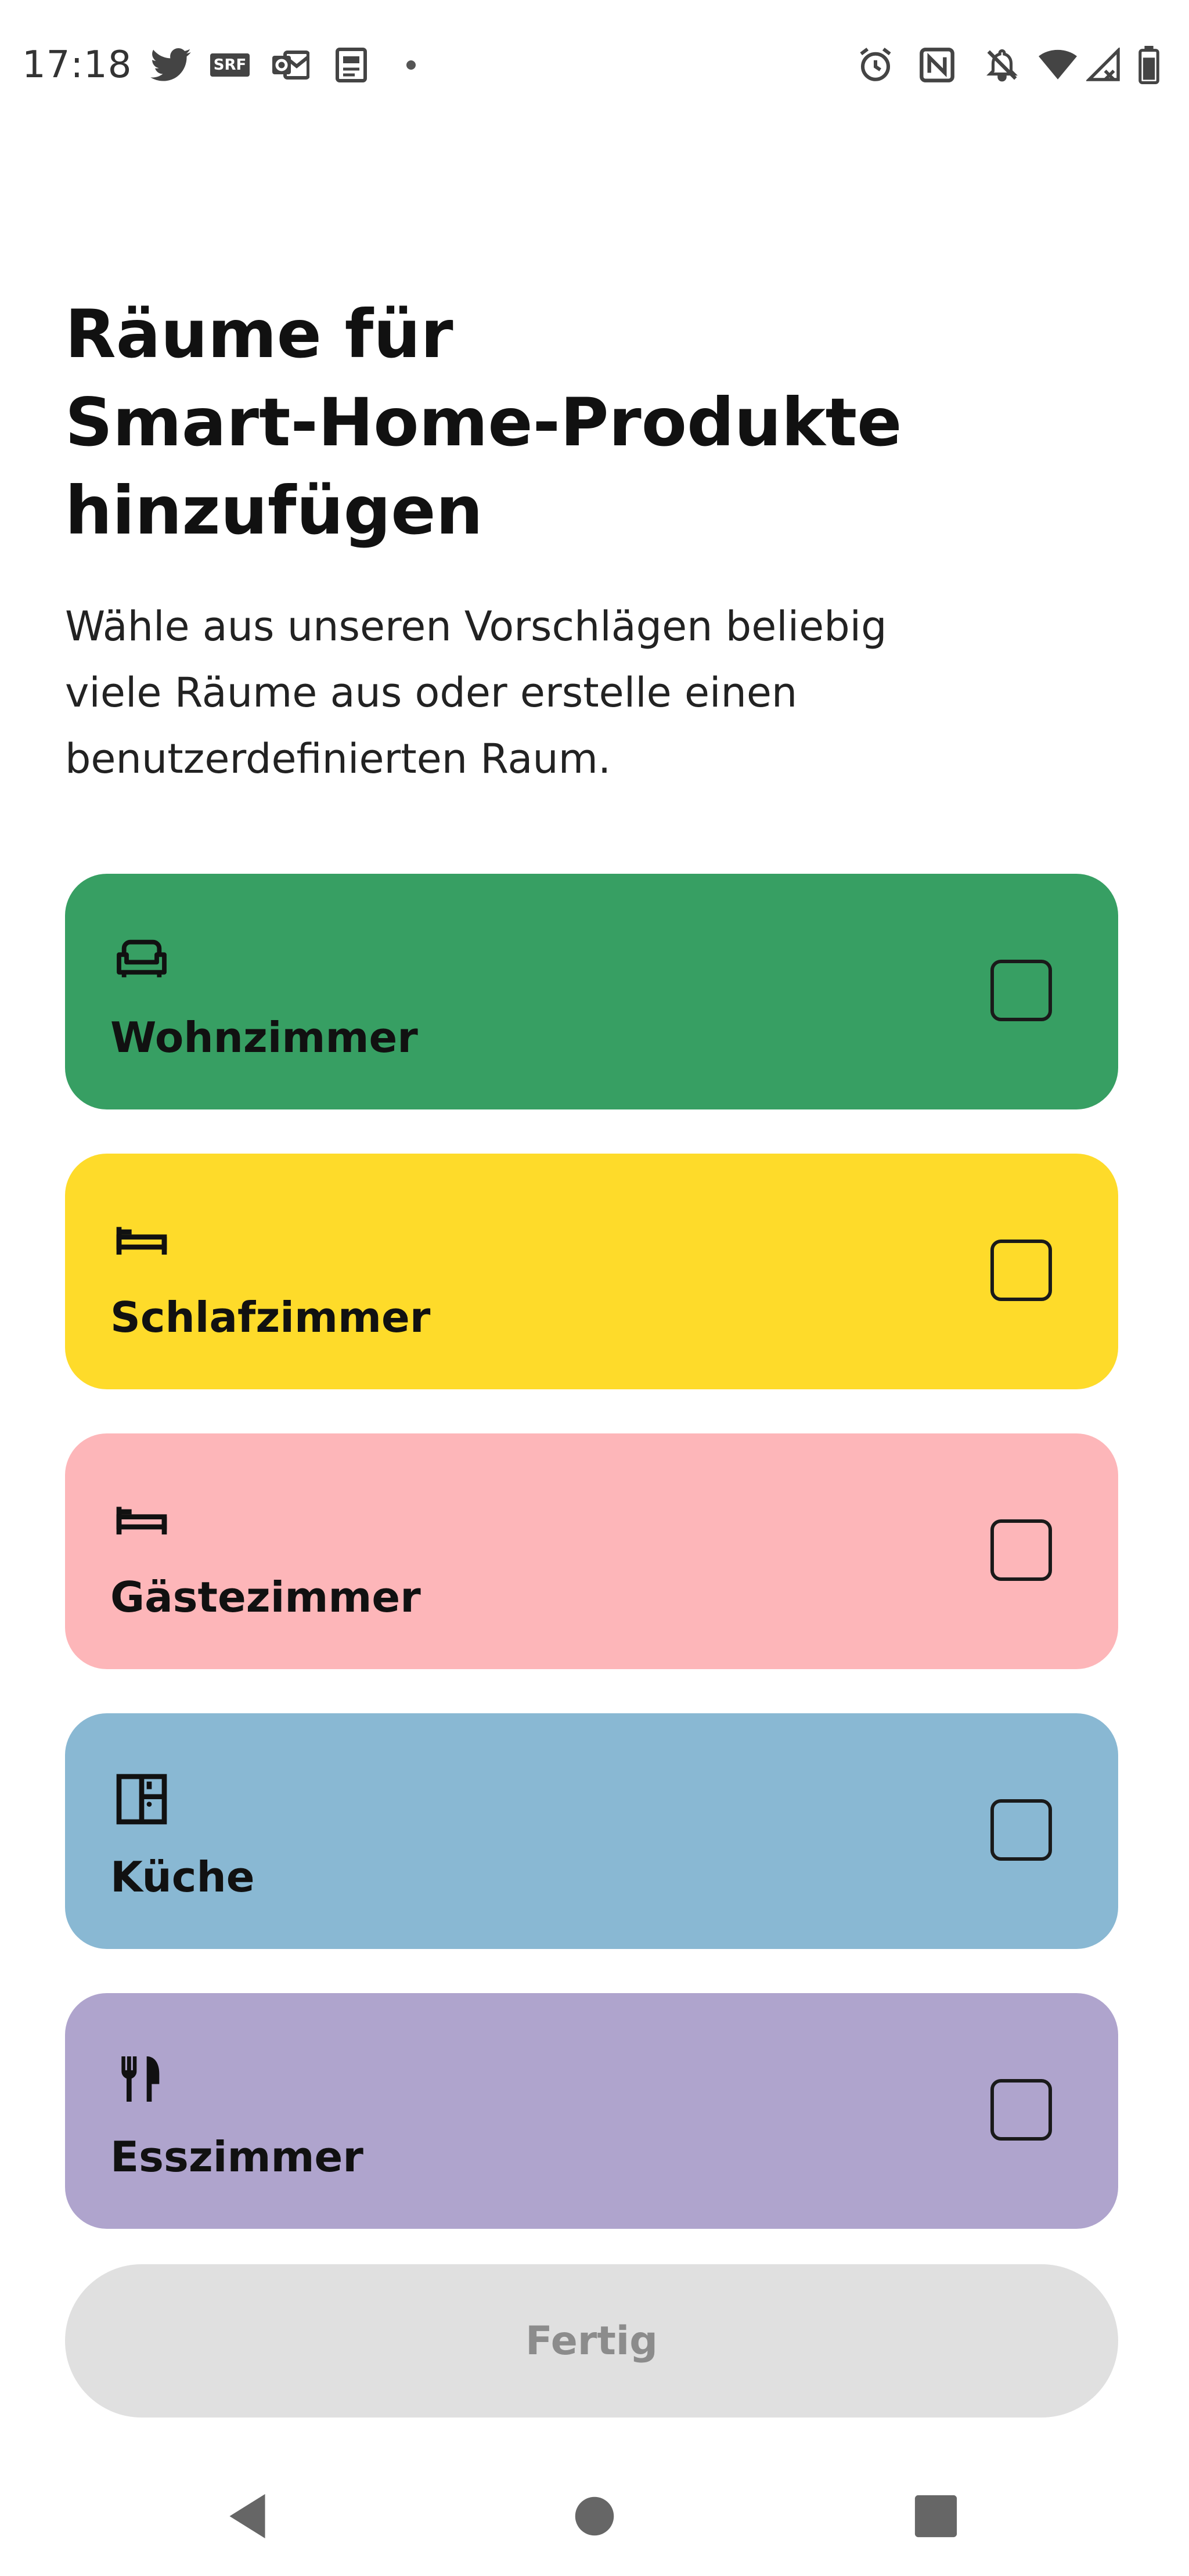 Image resolution: width=1189 pixels, height=2576 pixels. What do you see at coordinates (476, 626) in the screenshot?
I see `page-description-line: Wähle aus unseren Vorschlägen beliebig` at bounding box center [476, 626].